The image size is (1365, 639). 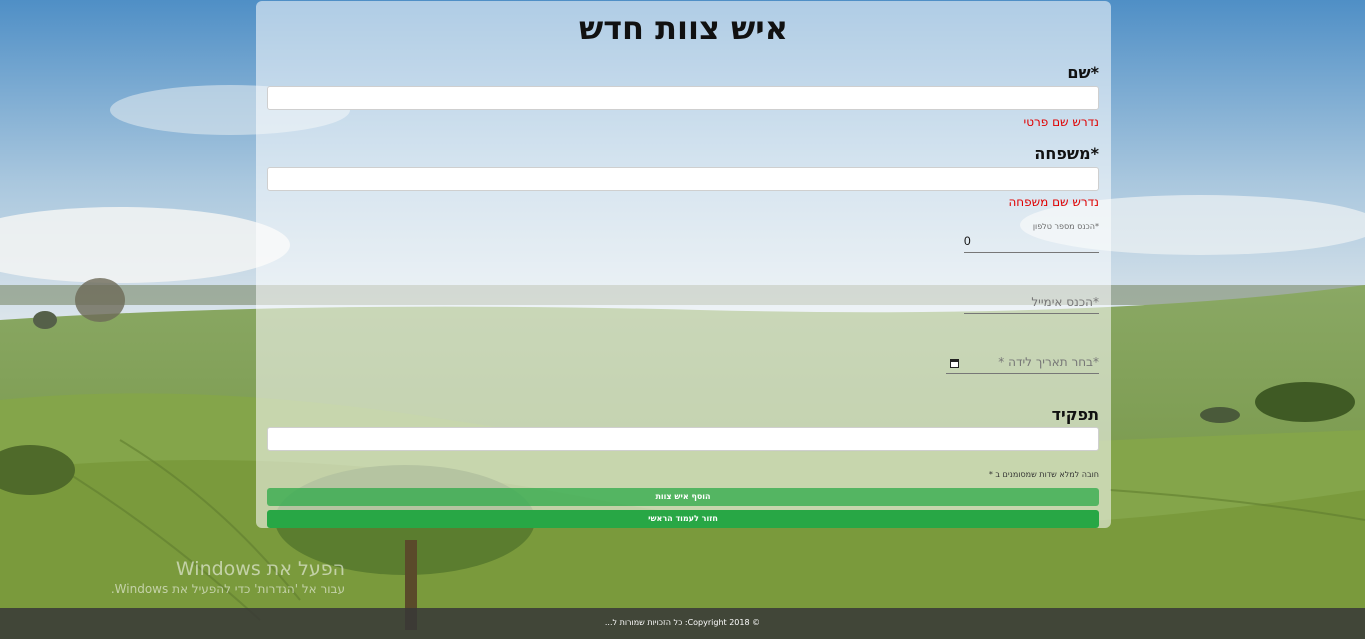 I want to click on phone-field: *הכנס מספר טלפון 0, so click(x=1031, y=237).